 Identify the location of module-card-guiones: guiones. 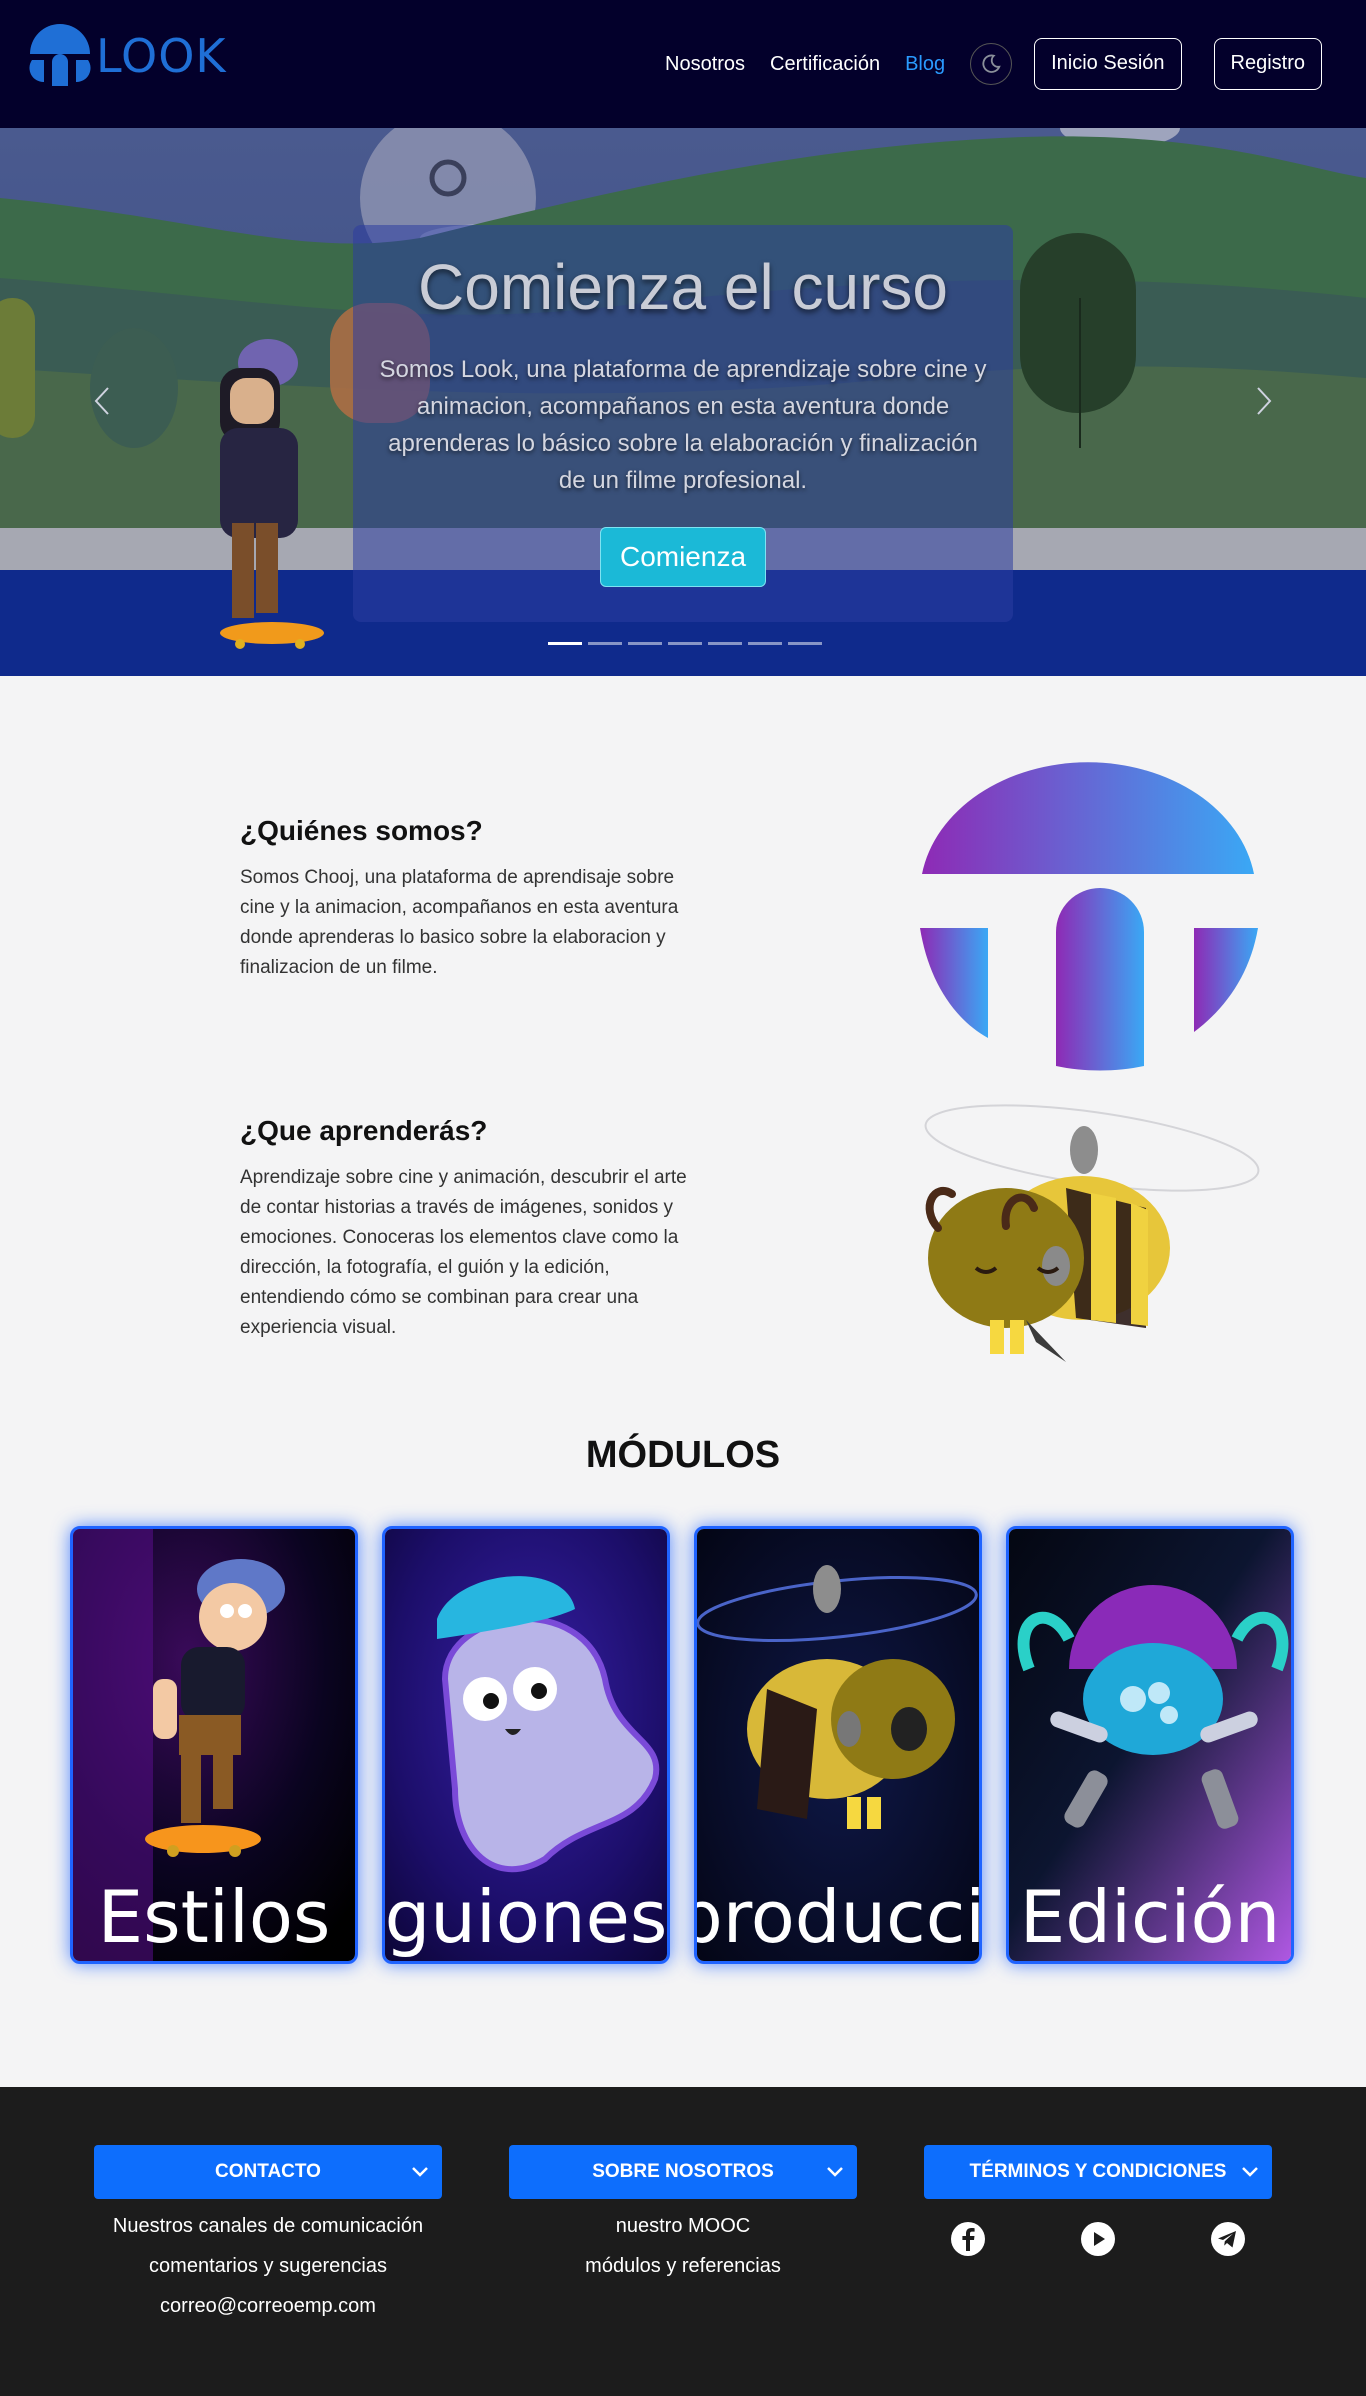
(526, 1745).